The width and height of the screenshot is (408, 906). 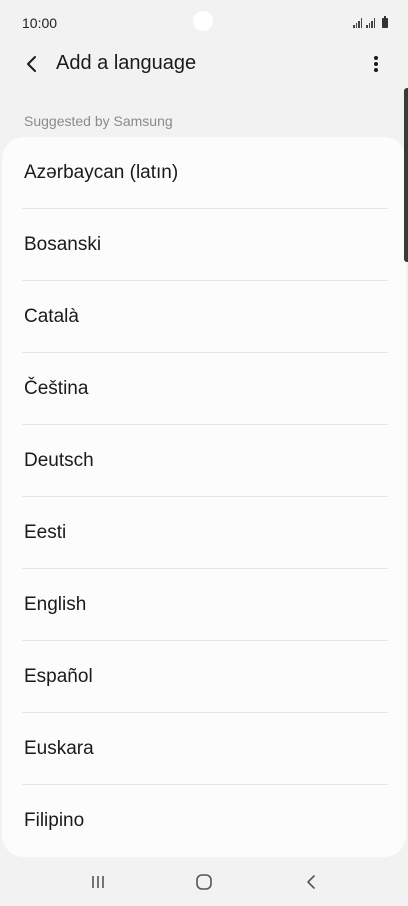 I want to click on language-item: Euskara, so click(x=204, y=749).